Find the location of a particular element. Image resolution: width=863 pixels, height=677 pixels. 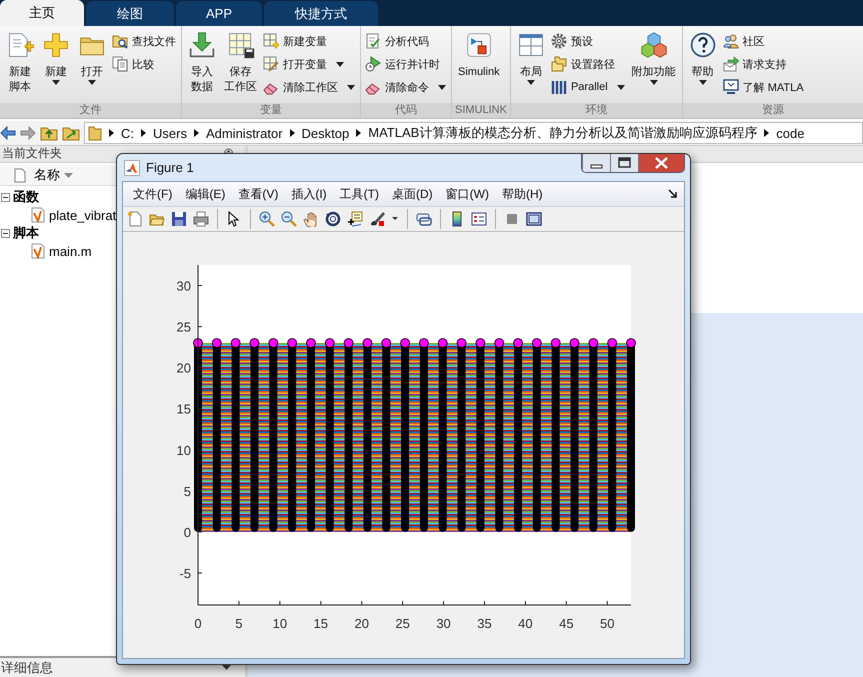

browse-folder-icon is located at coordinates (71, 133).